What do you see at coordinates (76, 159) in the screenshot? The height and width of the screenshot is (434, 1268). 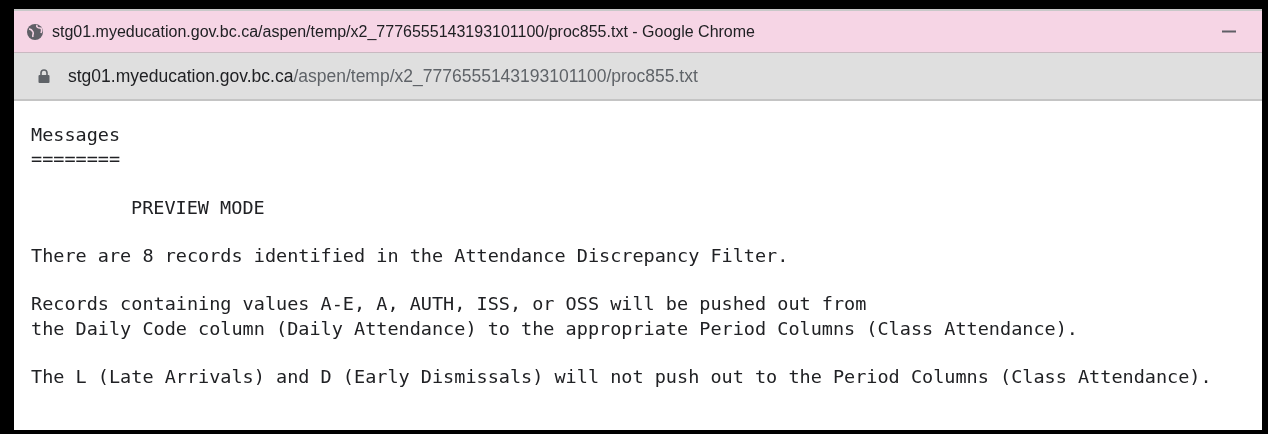 I see `heading-underline: ========` at bounding box center [76, 159].